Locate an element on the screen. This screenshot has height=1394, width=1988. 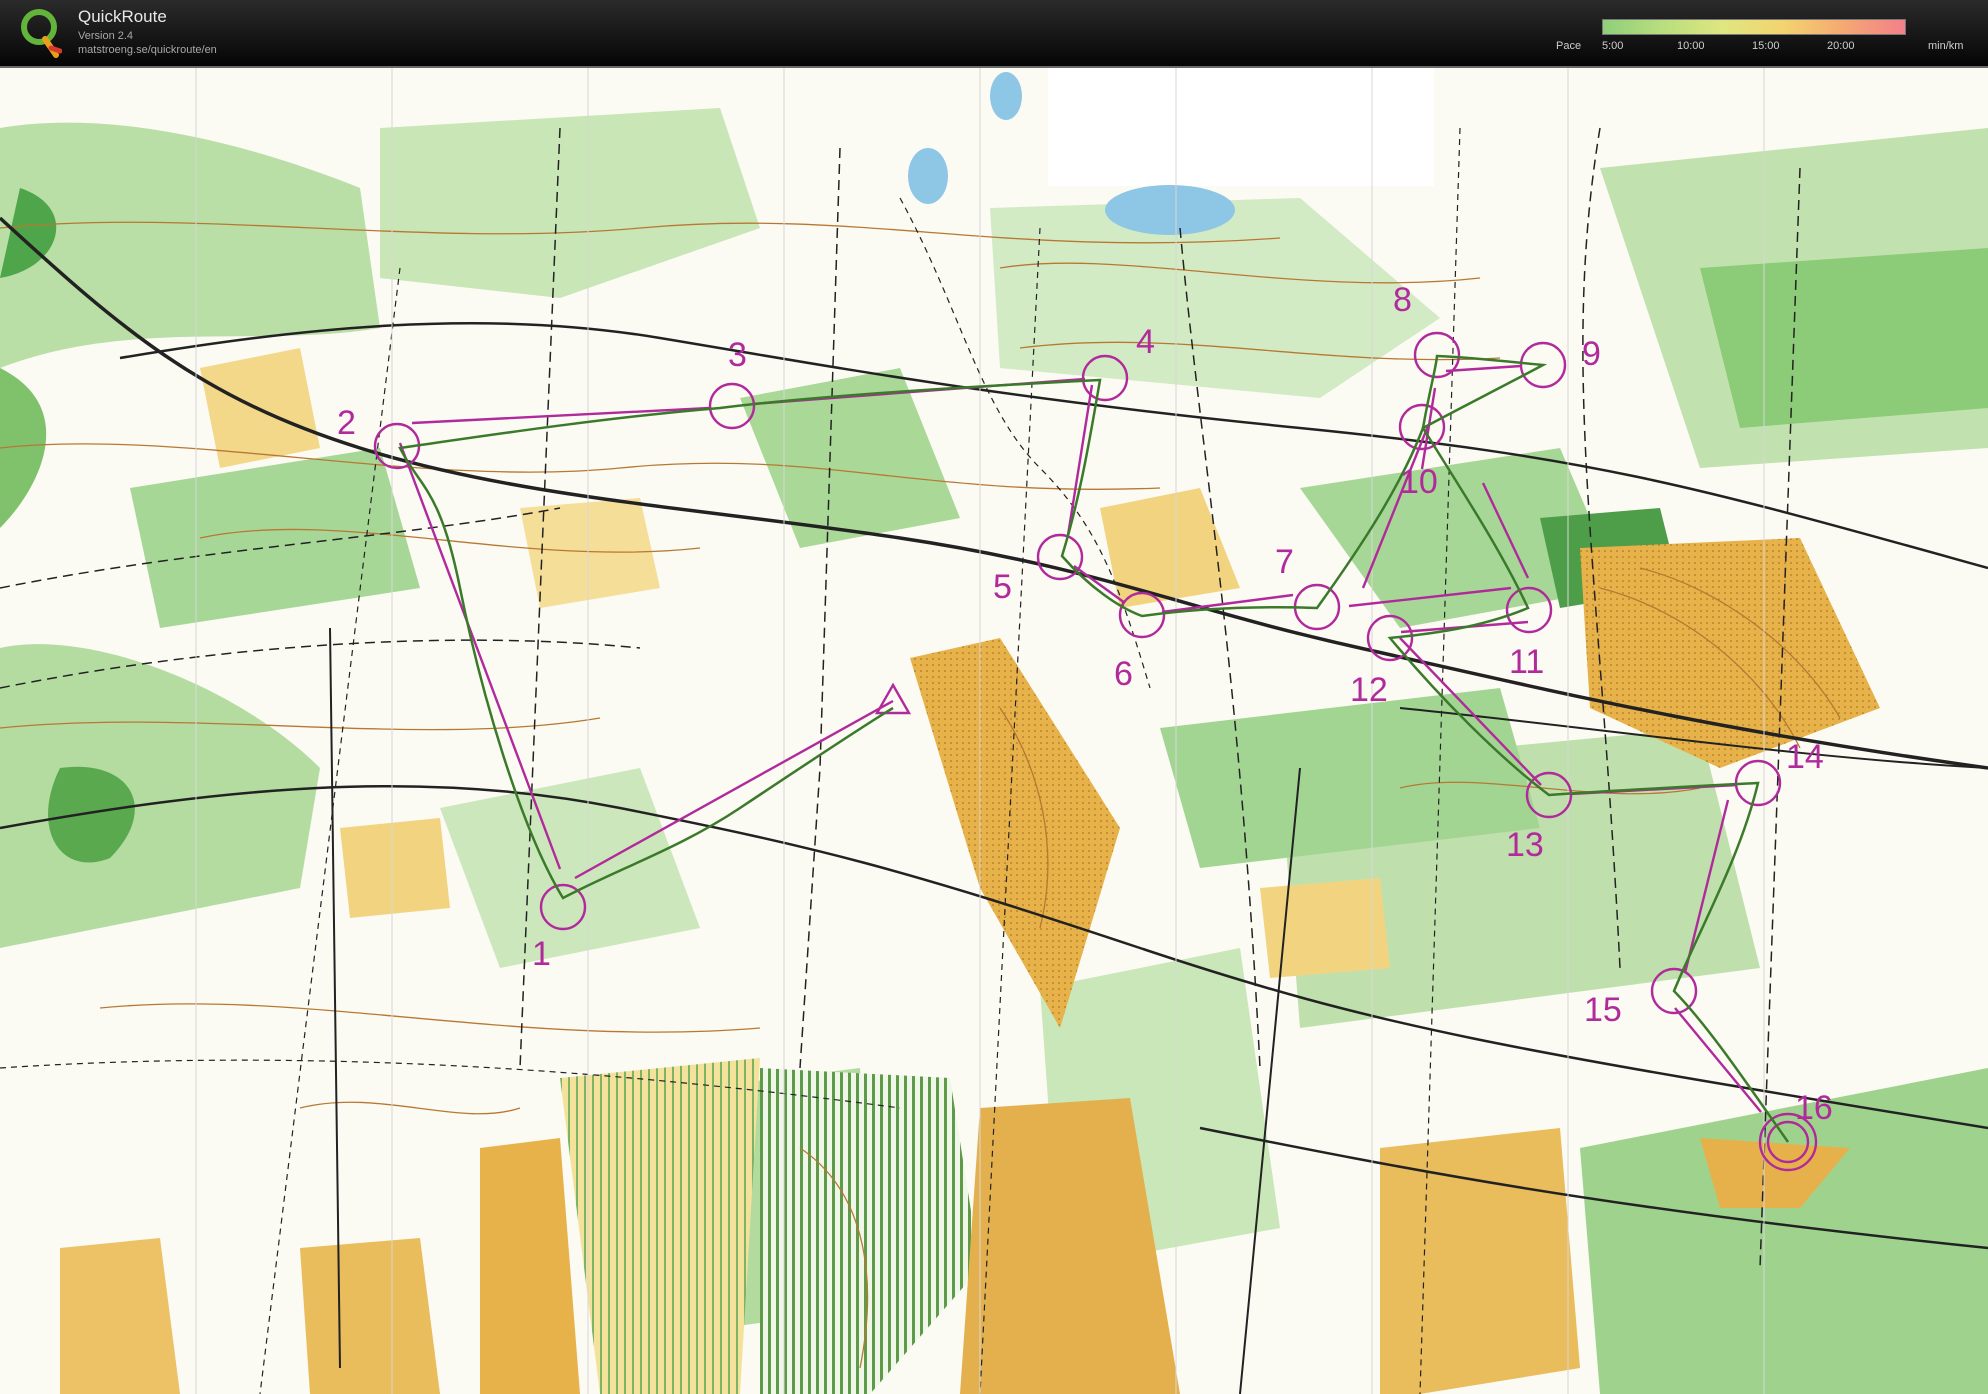
control-number-2: 2 is located at coordinates (346, 423).